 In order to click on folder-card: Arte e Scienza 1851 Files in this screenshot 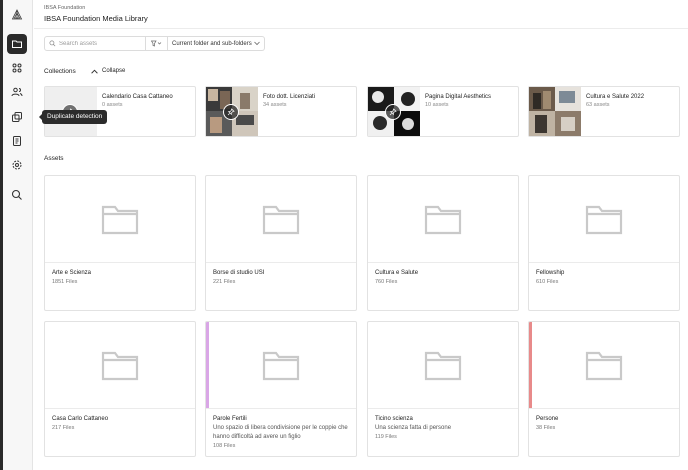, I will do `click(120, 243)`.